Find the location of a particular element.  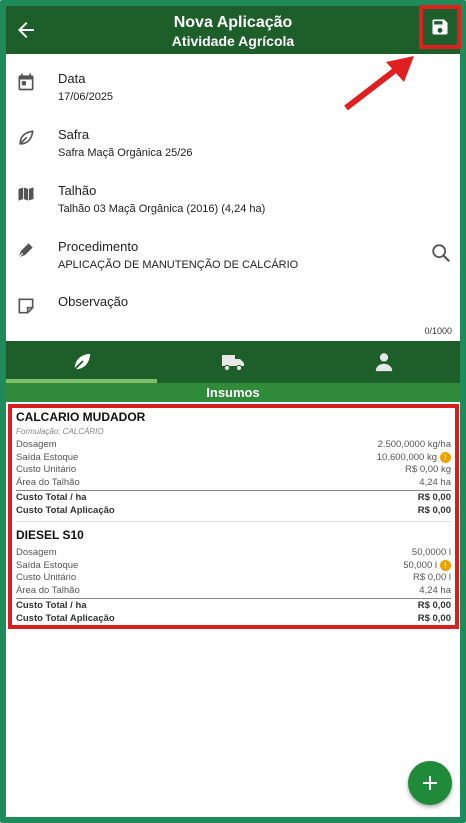

safra-field: Safra Safra Maçã Orgânica 25/26 is located at coordinates (233, 146).